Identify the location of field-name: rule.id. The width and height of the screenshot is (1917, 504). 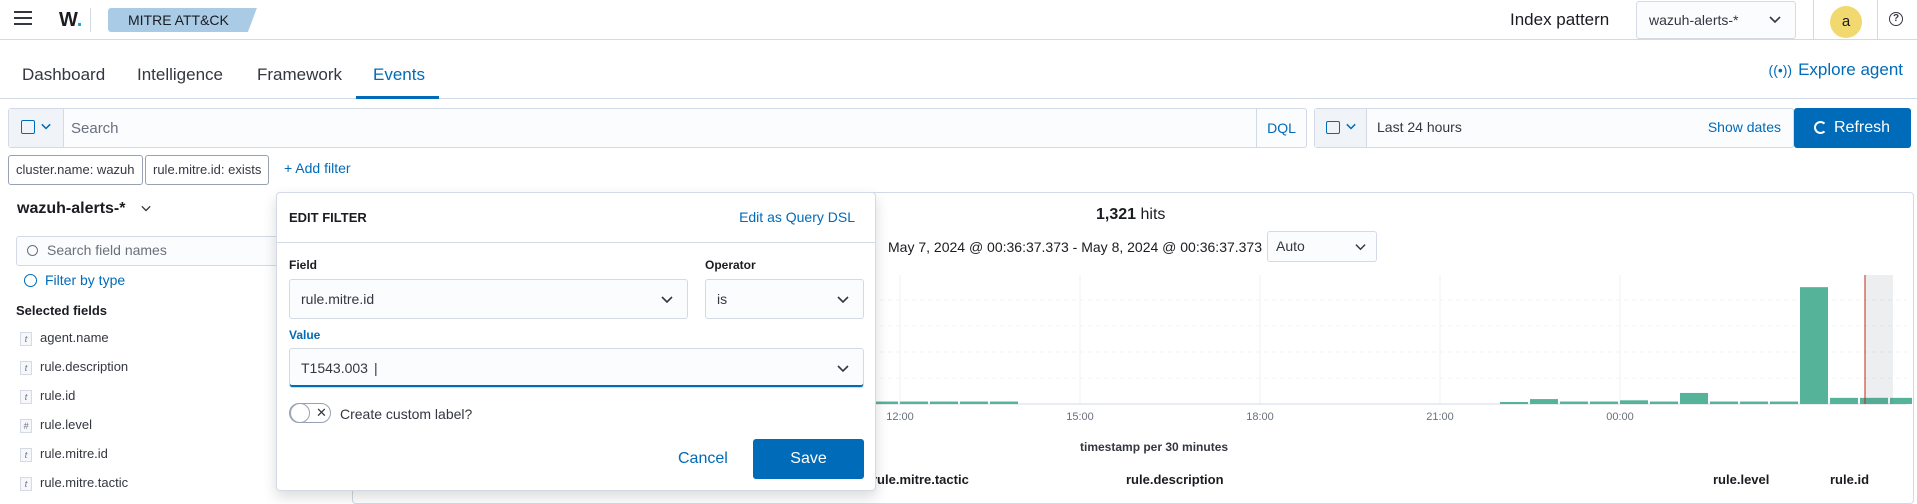
(58, 395).